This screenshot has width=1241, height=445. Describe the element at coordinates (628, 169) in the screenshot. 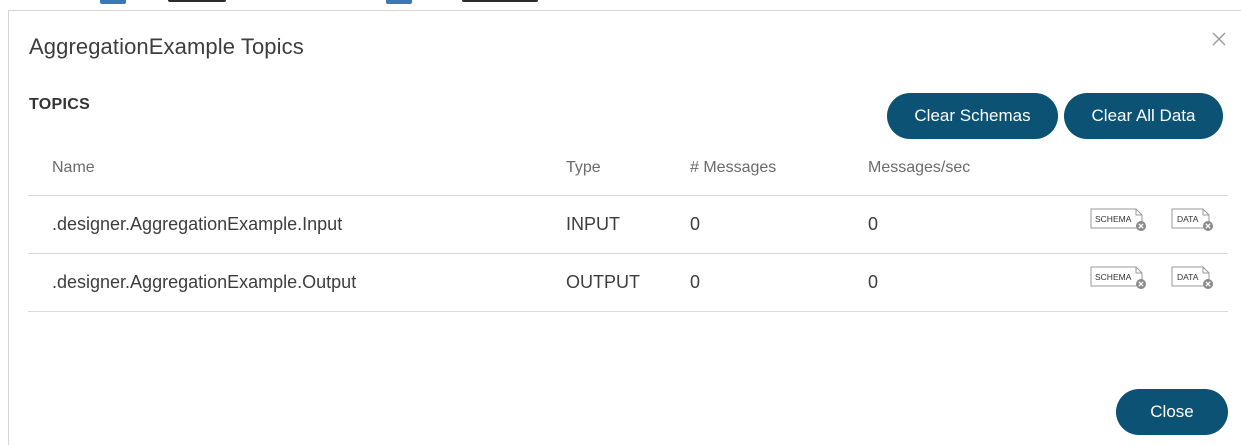

I see `table-header-row: Name Type # Messages Messages/sec` at that location.